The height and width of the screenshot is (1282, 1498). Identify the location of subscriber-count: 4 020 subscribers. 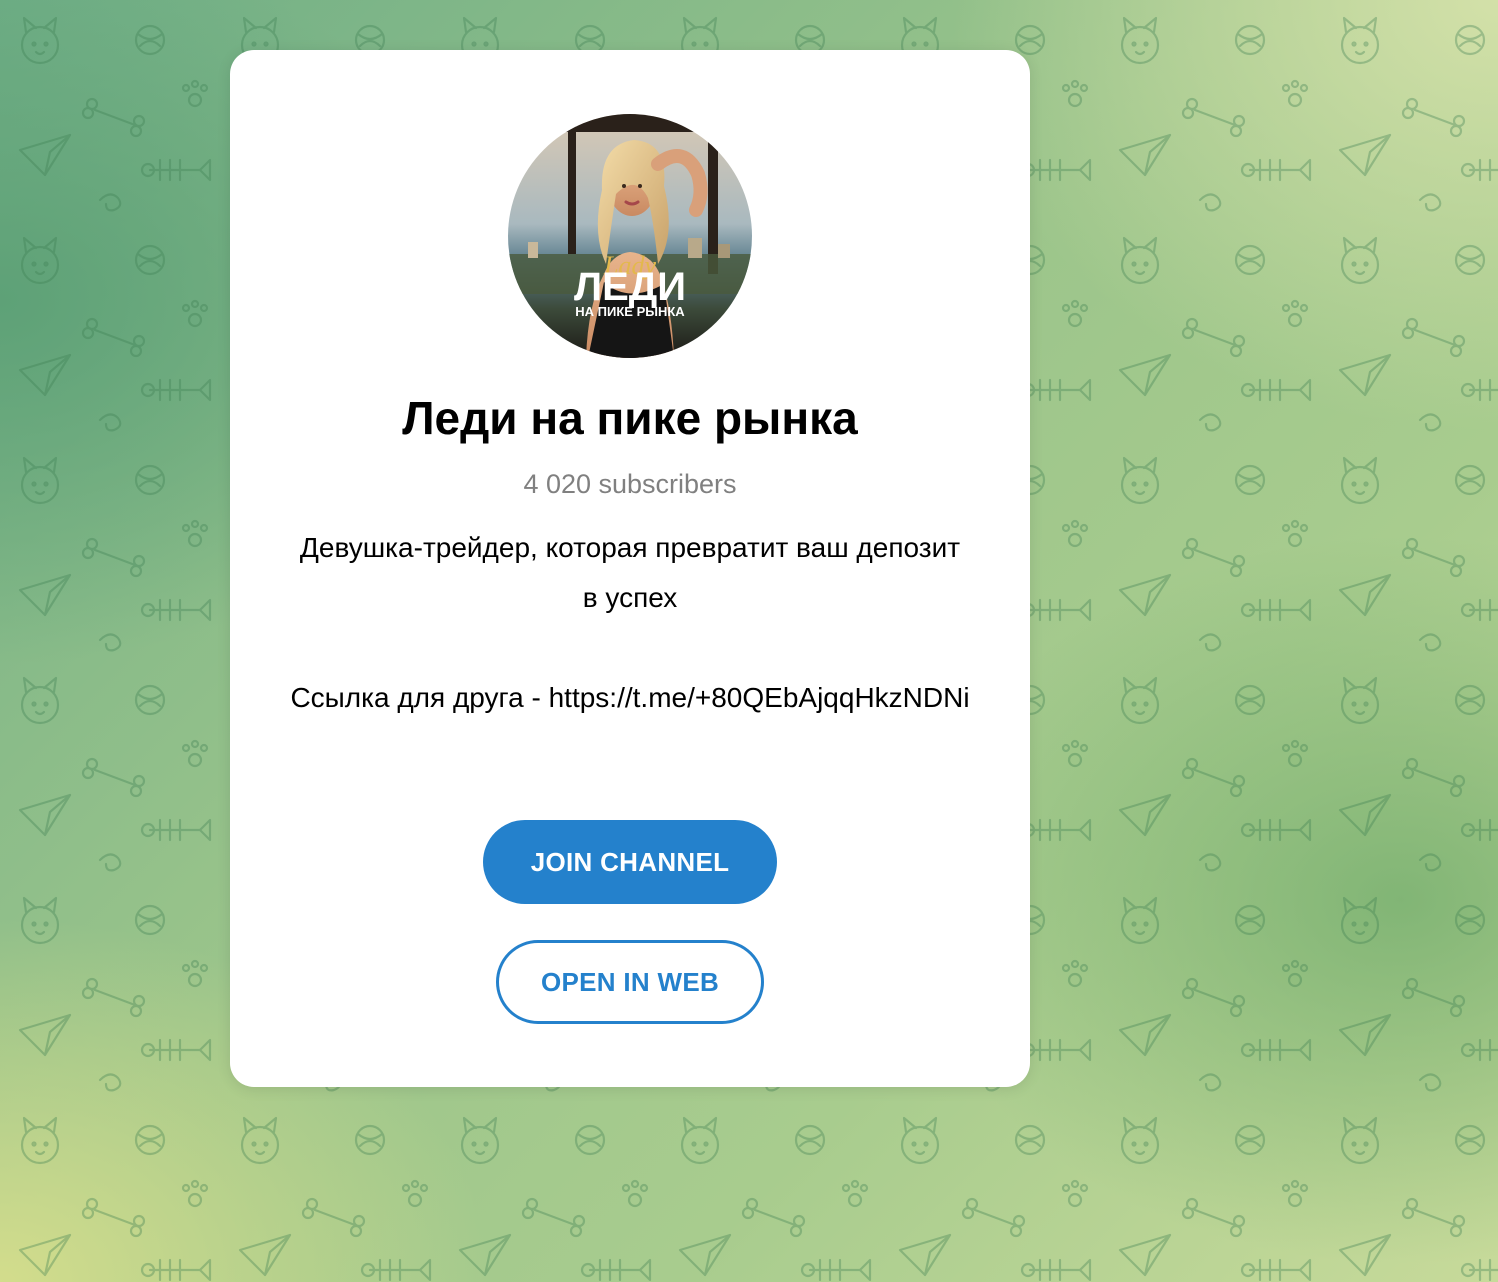
(630, 484).